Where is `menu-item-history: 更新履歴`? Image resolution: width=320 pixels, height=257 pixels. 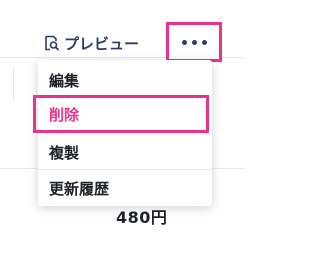
menu-item-history: 更新履歴 is located at coordinates (125, 188).